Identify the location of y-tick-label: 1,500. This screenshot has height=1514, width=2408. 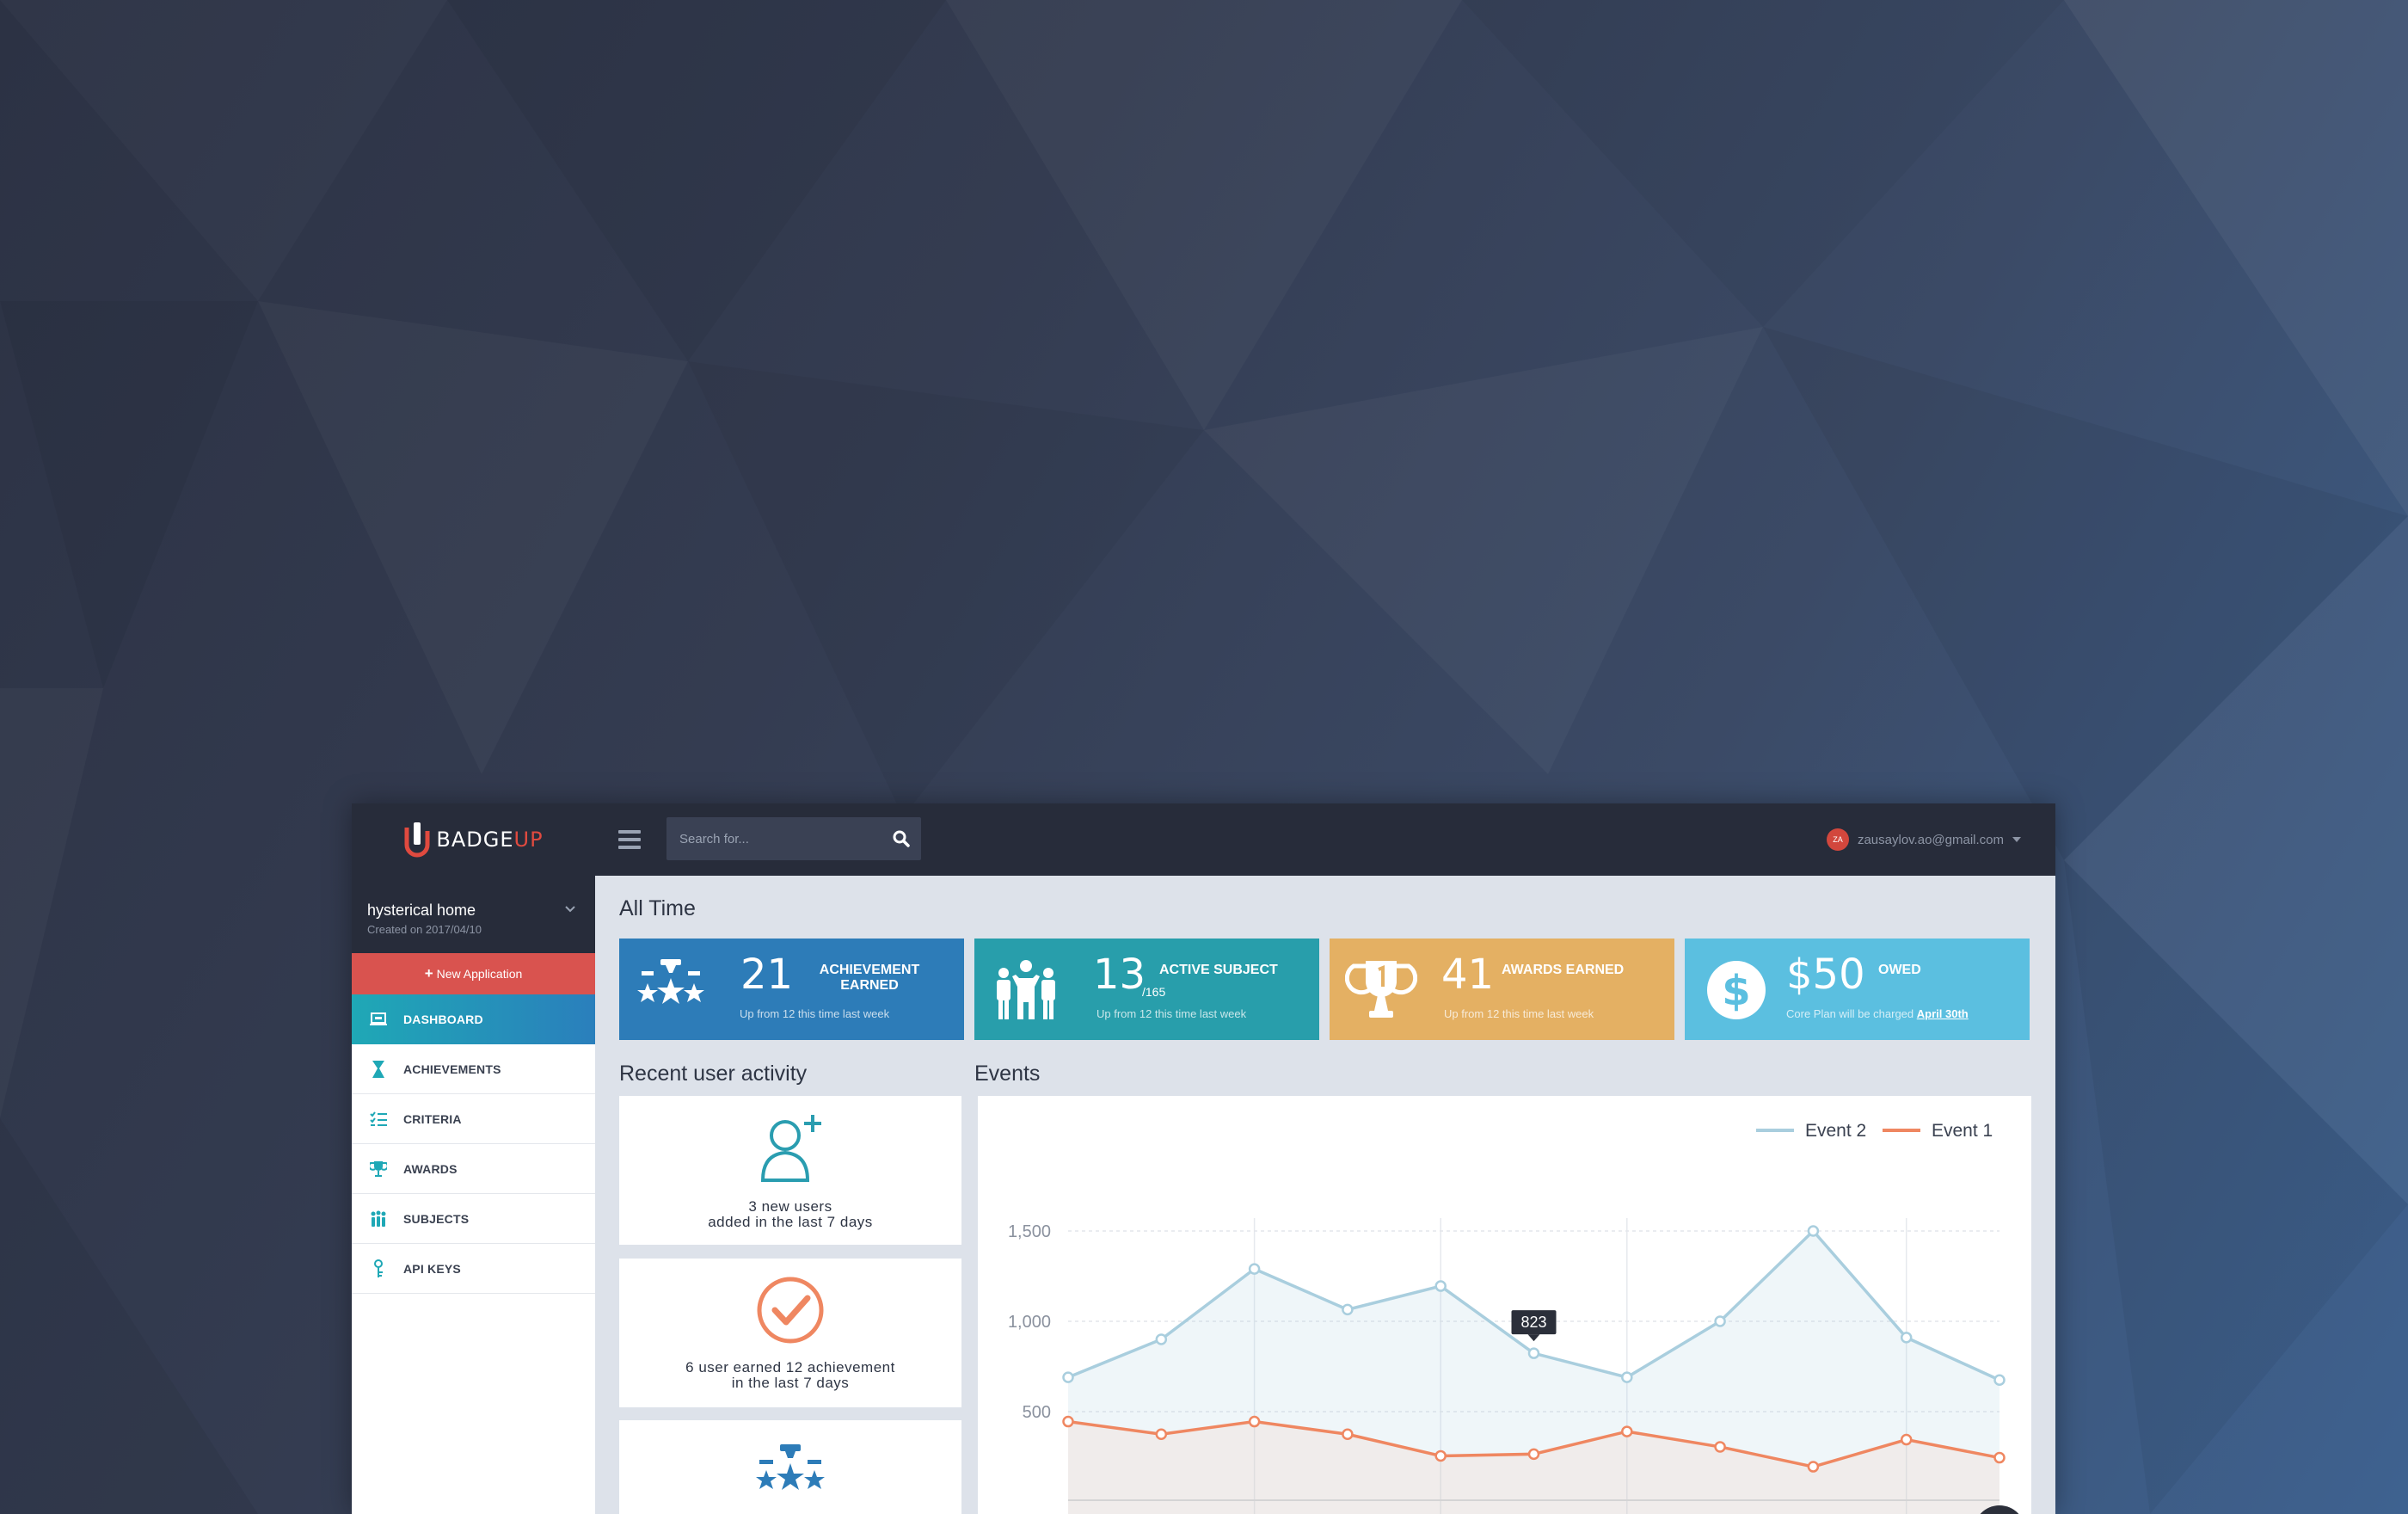
(1029, 1231).